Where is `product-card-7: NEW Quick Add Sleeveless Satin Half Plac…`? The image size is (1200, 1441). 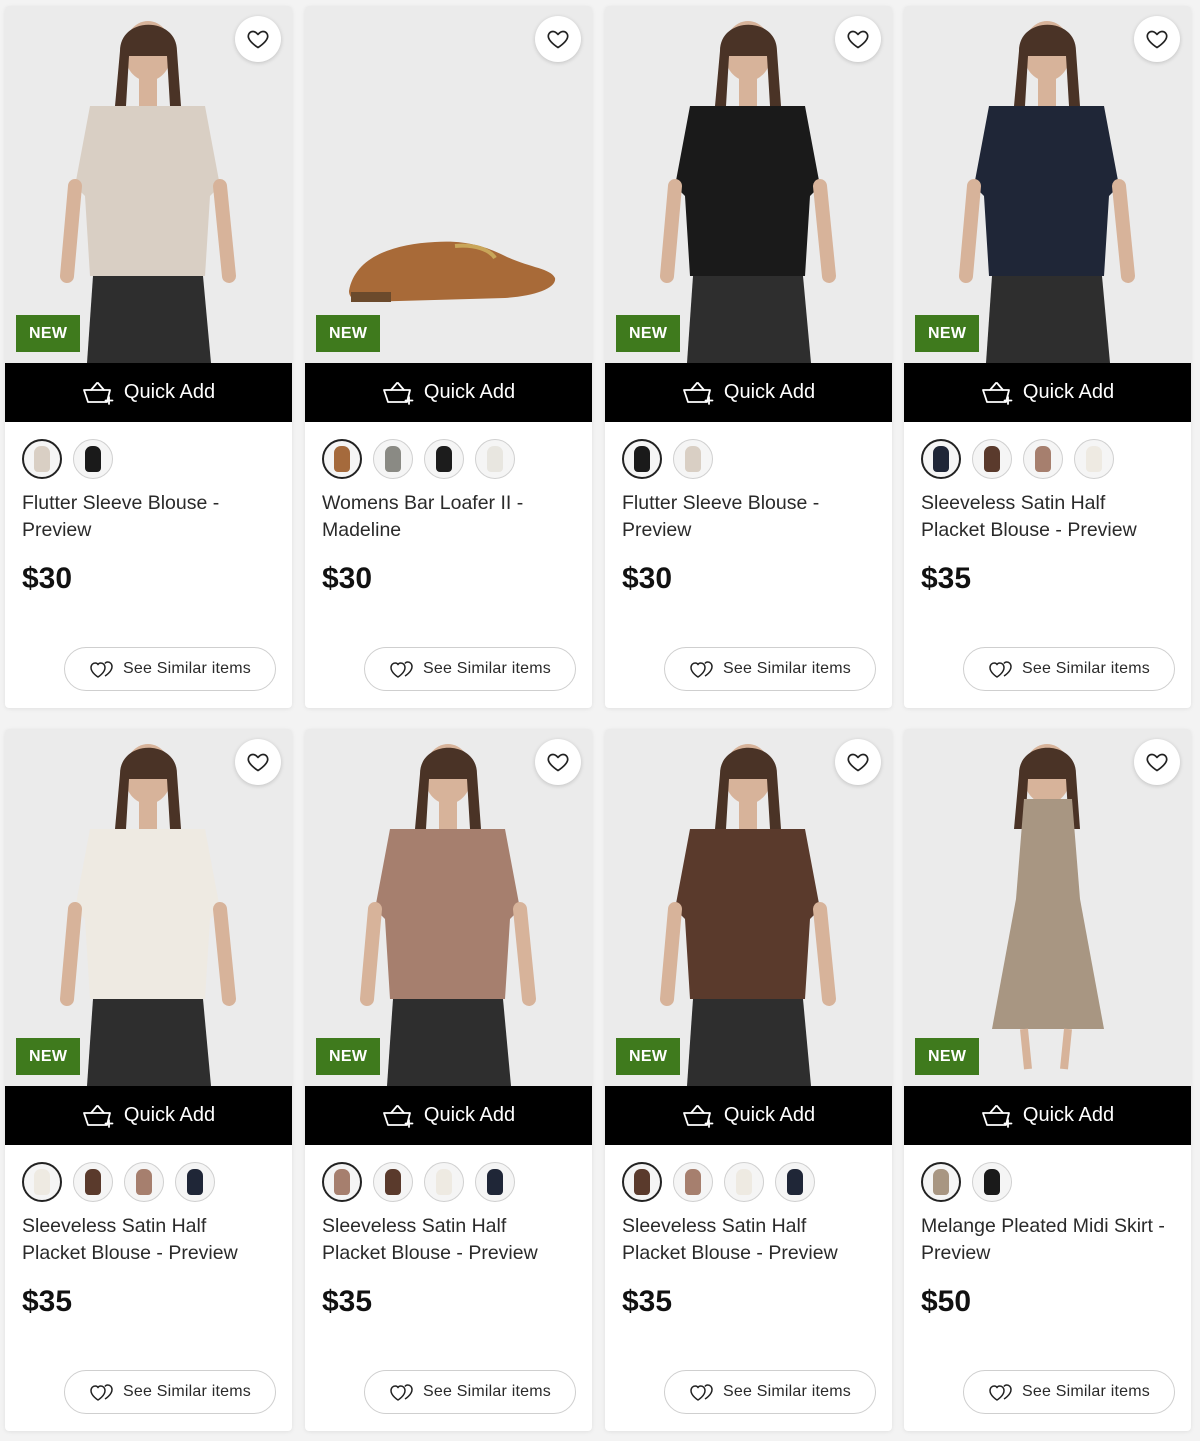
product-card-7: NEW Quick Add Sleeveless Satin Half Plac… is located at coordinates (748, 1080).